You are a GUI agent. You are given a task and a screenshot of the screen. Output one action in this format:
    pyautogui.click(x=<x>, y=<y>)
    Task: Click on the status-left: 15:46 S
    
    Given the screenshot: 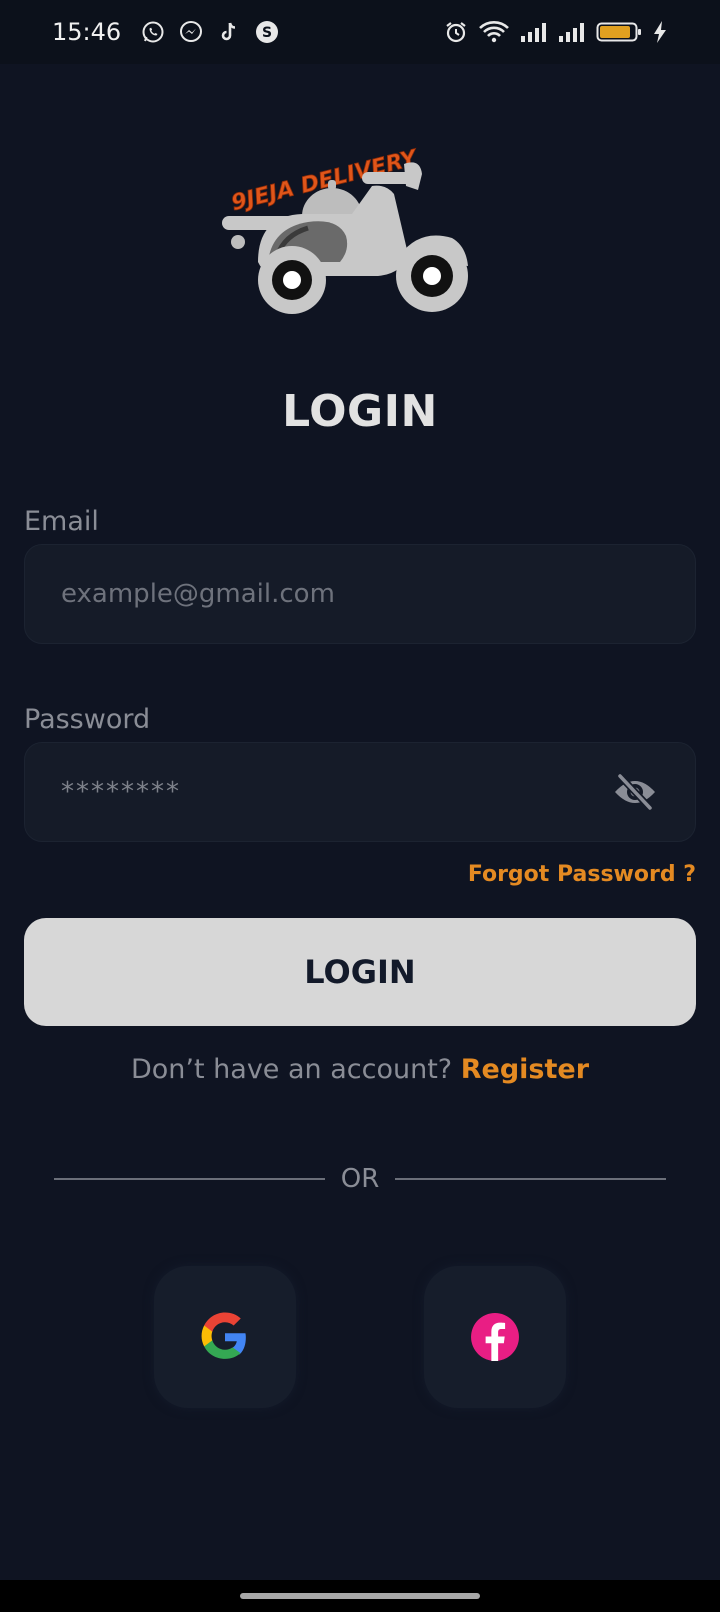 What is the action you would take?
    pyautogui.click(x=165, y=32)
    